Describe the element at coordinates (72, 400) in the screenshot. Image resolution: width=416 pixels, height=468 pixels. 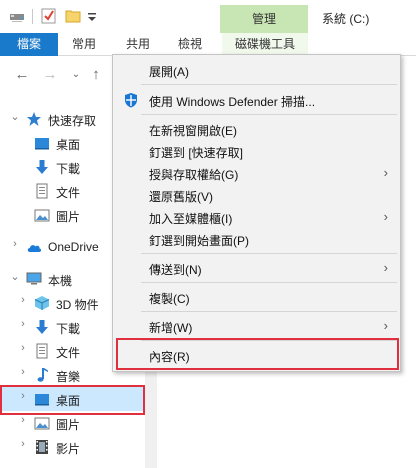
I see `highlight-box-desktop` at that location.